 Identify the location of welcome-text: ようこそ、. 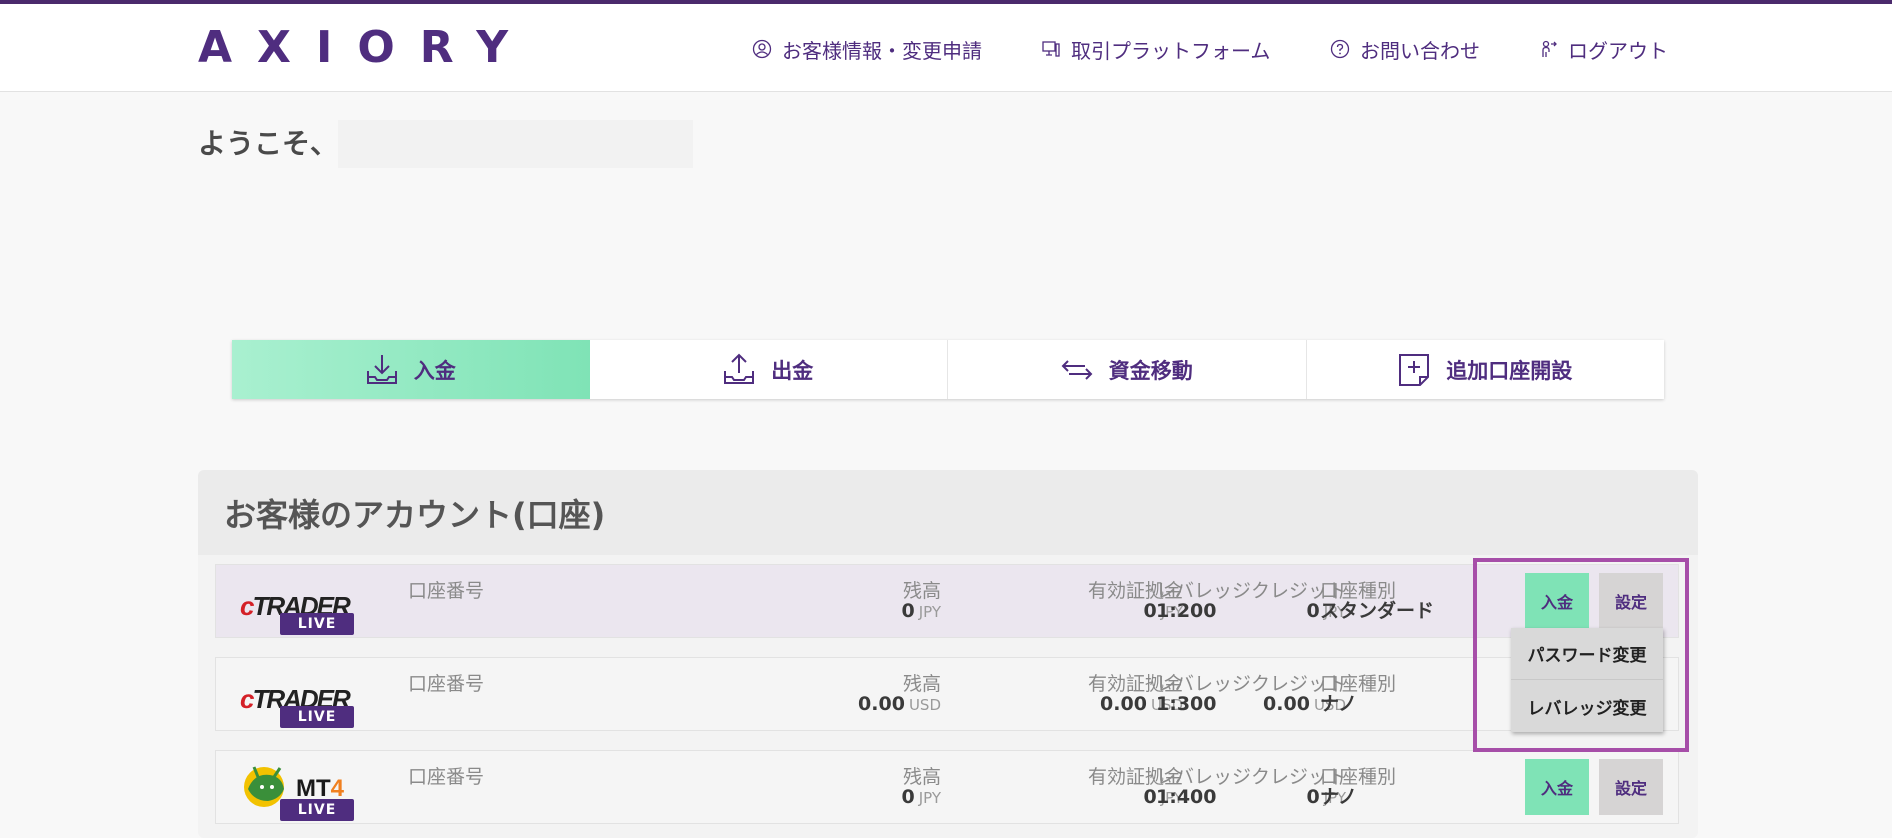
(268, 143).